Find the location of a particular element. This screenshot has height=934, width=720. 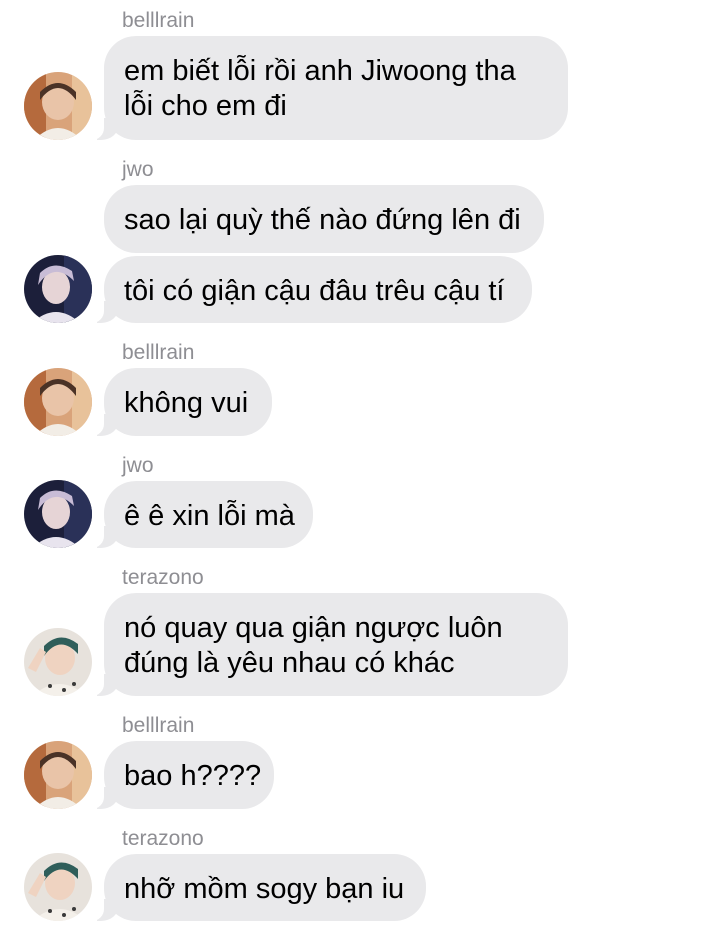

message-bubble: nhỡ mồm sogy bạn iu is located at coordinates (259, 887).